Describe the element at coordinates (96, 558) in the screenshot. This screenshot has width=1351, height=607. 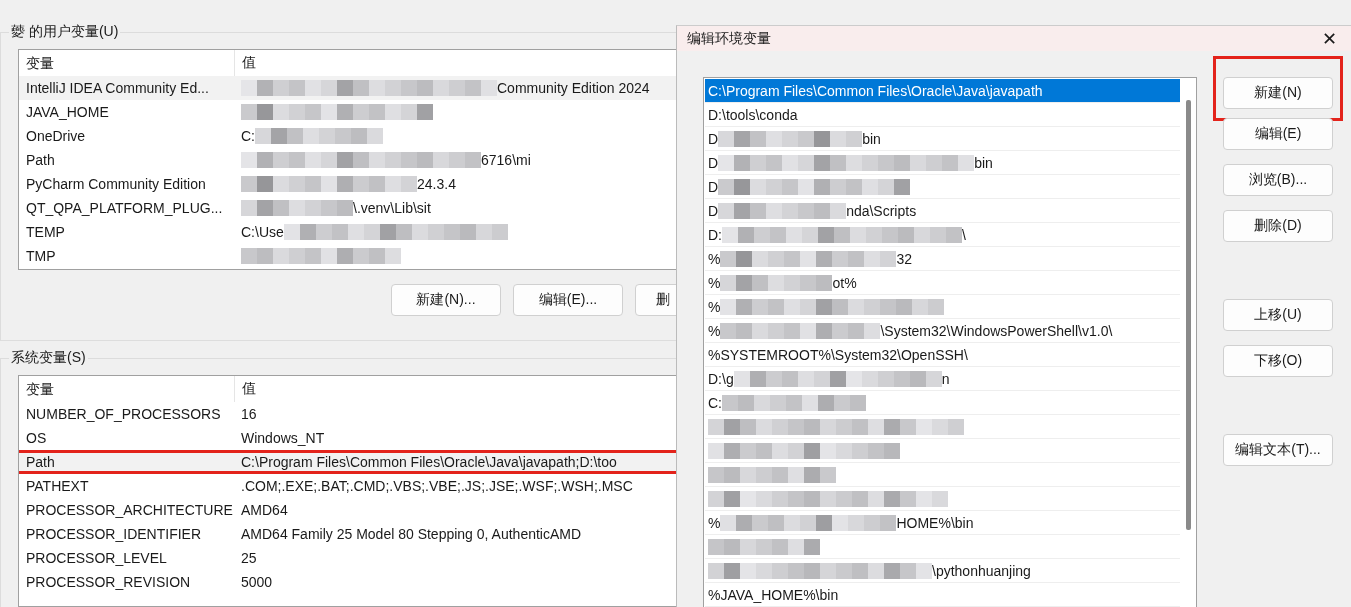
I see `variable-name: PROCESSOR_LEVEL` at that location.